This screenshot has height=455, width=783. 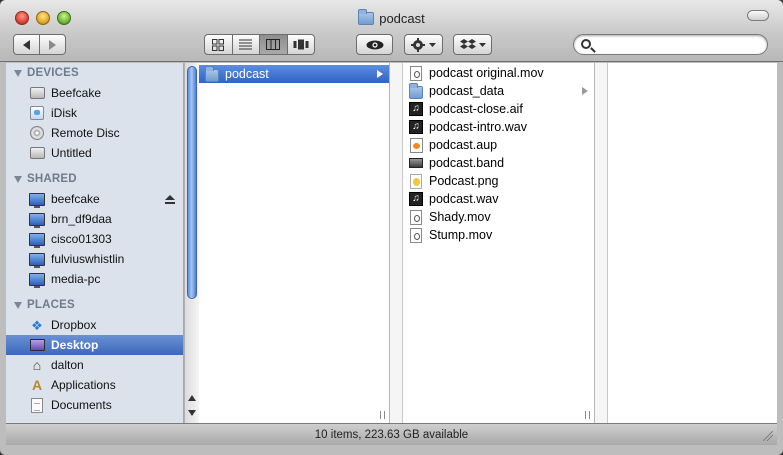 What do you see at coordinates (678, 44) in the screenshot?
I see `search-input` at bounding box center [678, 44].